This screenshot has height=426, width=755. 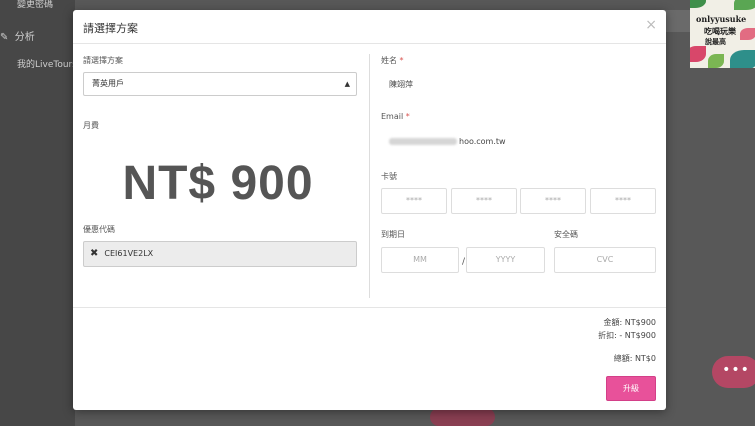 I want to click on coupon-label: 優惠代碼, so click(x=99, y=229).